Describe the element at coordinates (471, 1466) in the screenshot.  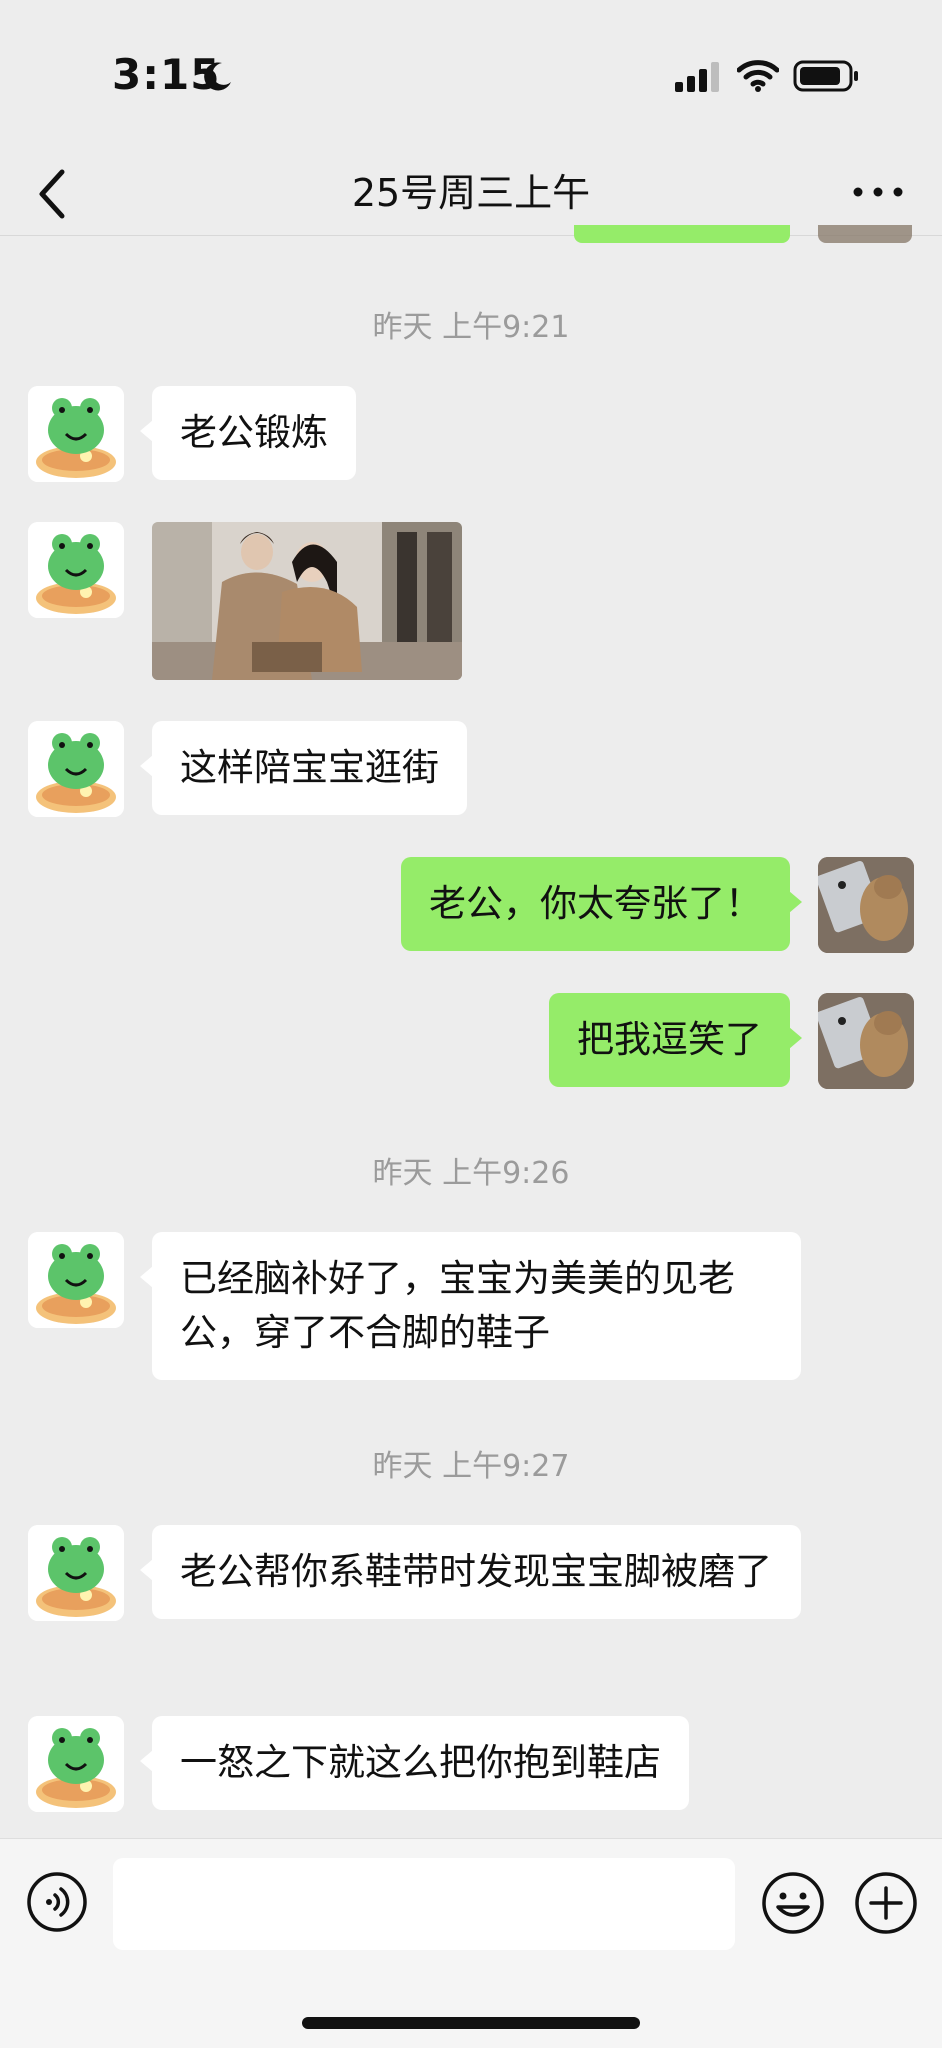
I see `timestamp: 昨天 上午9:27` at that location.